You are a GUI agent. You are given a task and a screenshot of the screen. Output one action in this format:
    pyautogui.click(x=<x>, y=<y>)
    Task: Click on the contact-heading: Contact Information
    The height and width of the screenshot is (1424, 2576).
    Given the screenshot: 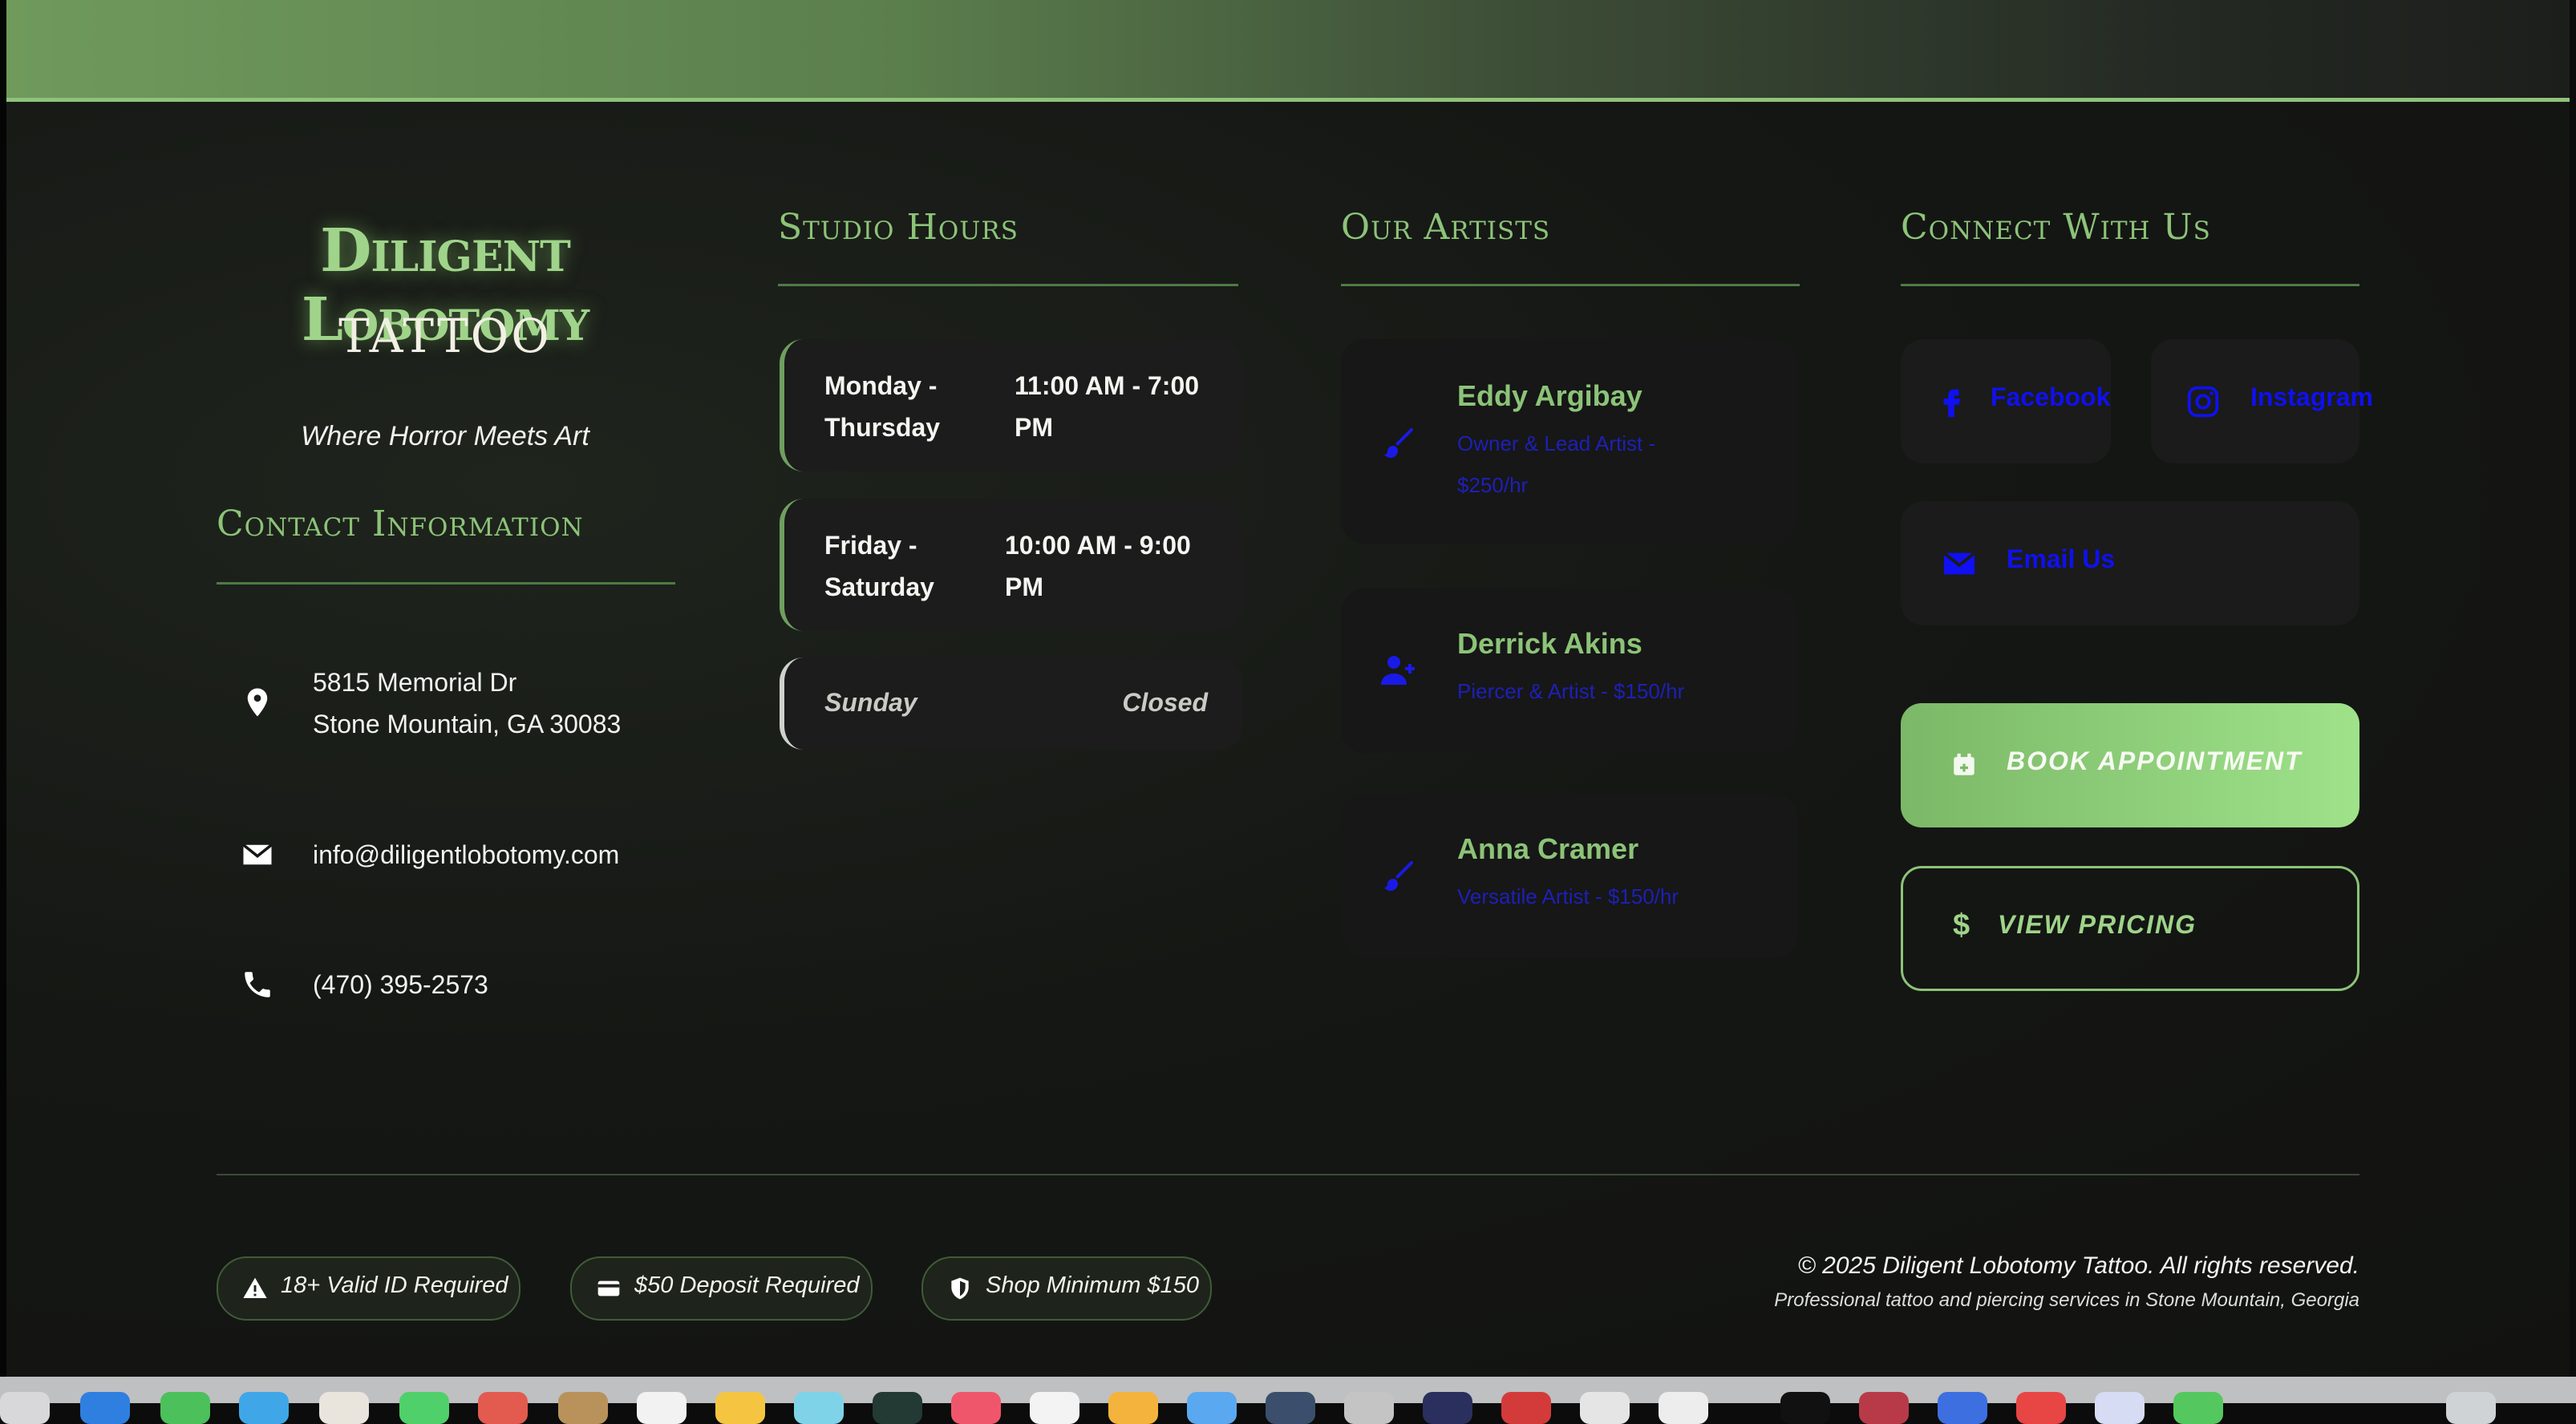 What is the action you would take?
    pyautogui.click(x=400, y=524)
    